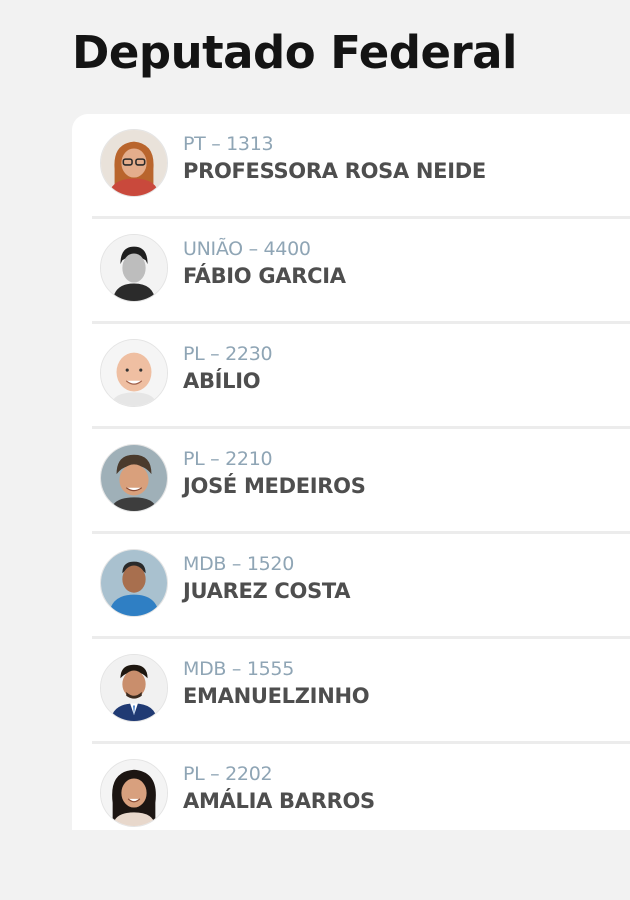 The width and height of the screenshot is (630, 900). Describe the element at coordinates (361, 271) in the screenshot. I see `candidate-row: UNIÃO – 4400 FÁBIO GARCIA` at that location.